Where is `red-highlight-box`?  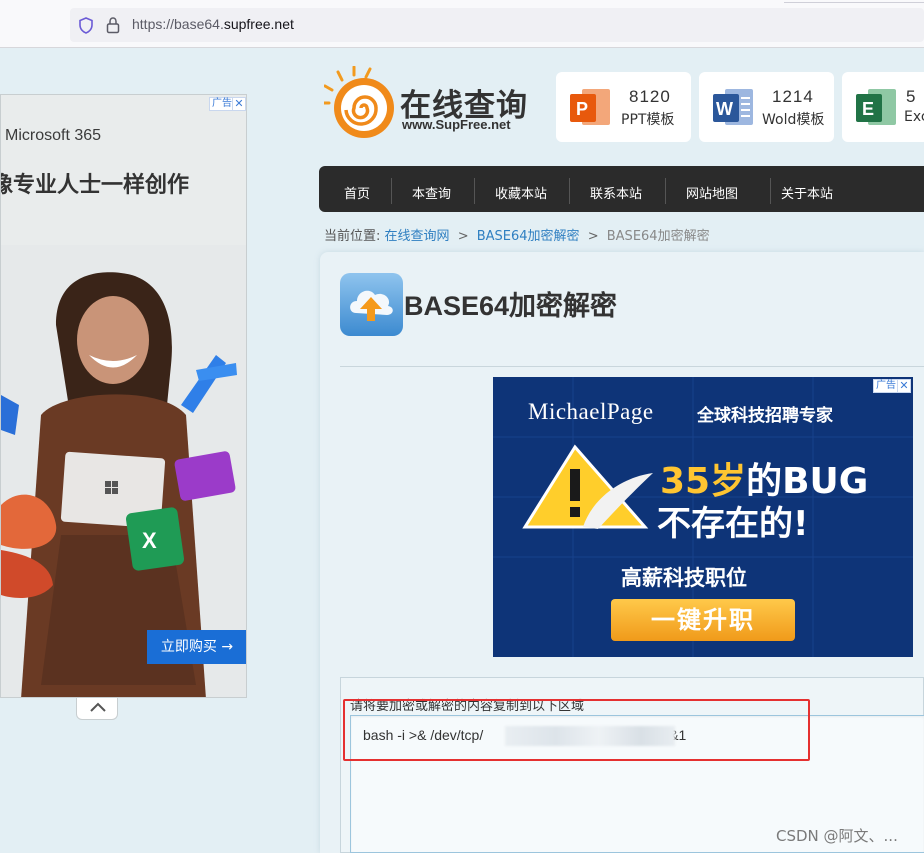 red-highlight-box is located at coordinates (576, 730).